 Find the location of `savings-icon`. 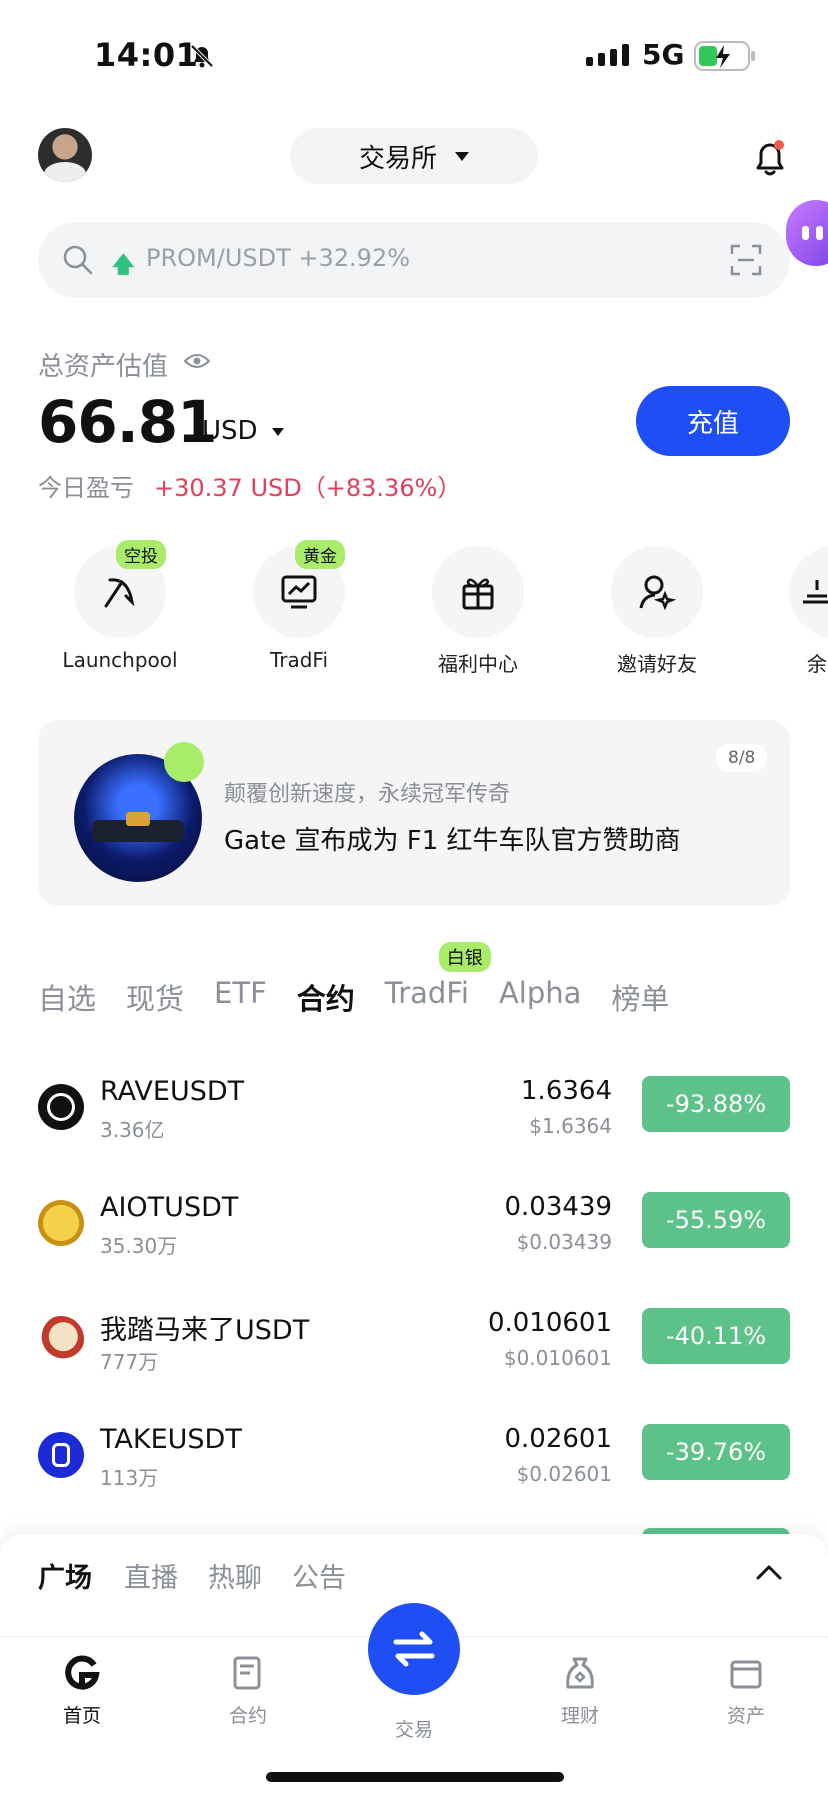

savings-icon is located at coordinates (815, 592).